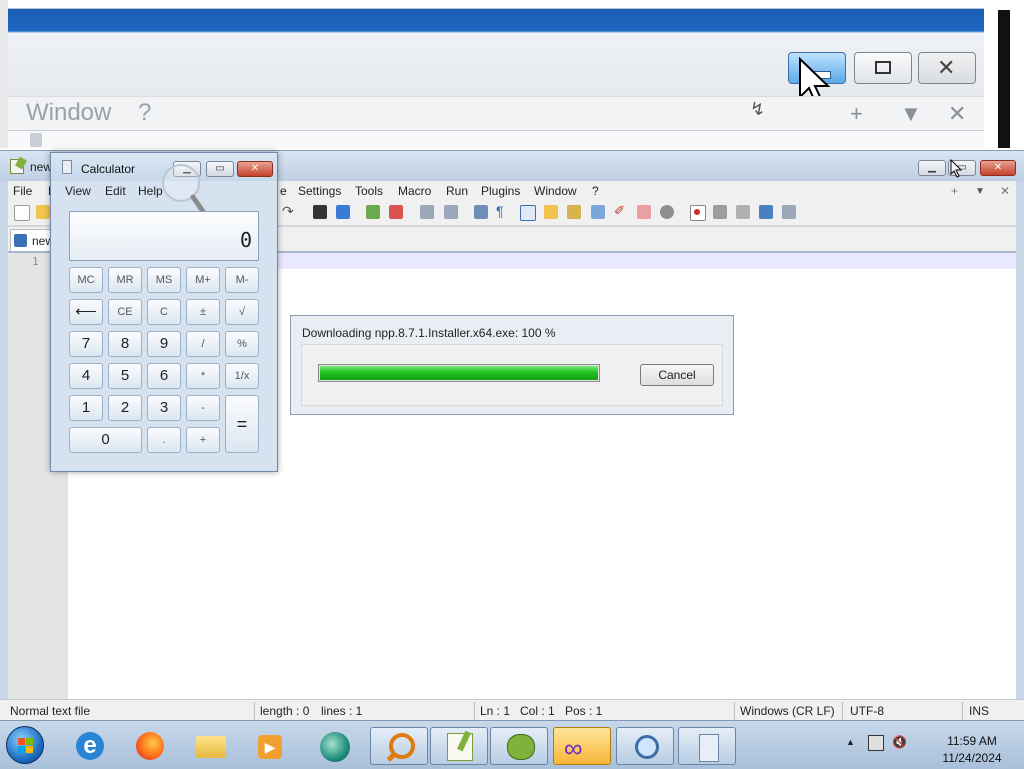  I want to click on folder-as-workspace-icon, so click(598, 212).